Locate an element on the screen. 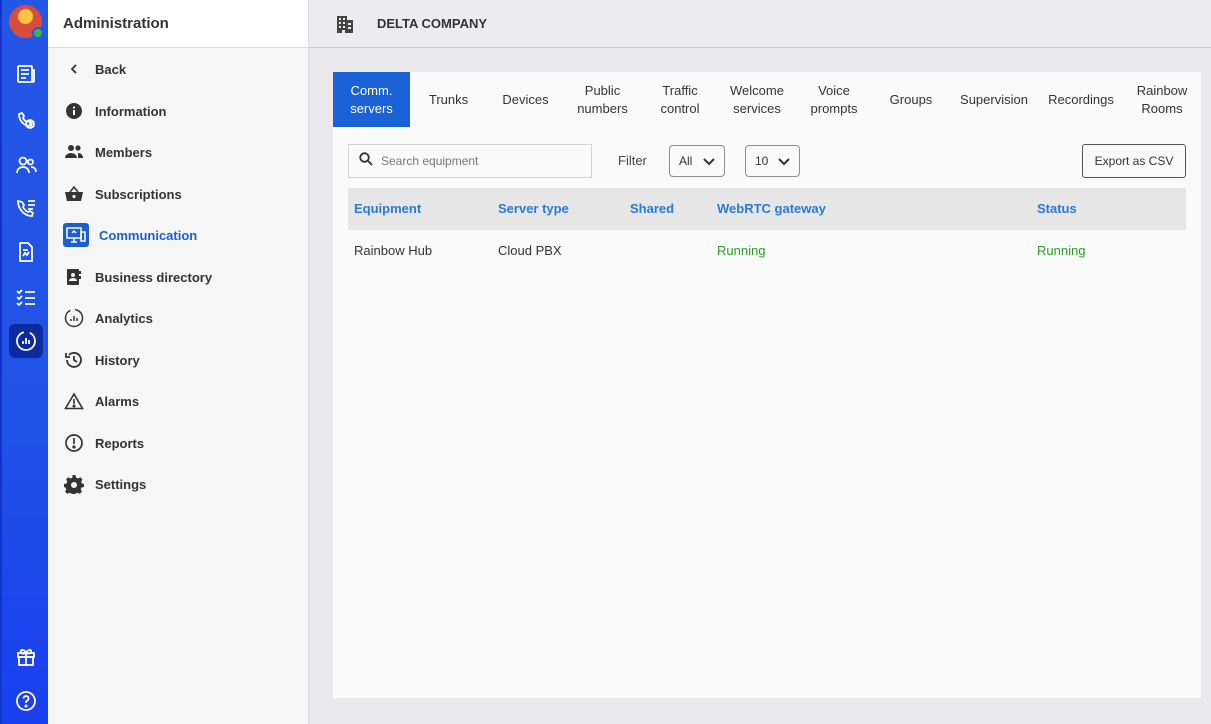 The height and width of the screenshot is (724, 1211). document-icon is located at coordinates (26, 252).